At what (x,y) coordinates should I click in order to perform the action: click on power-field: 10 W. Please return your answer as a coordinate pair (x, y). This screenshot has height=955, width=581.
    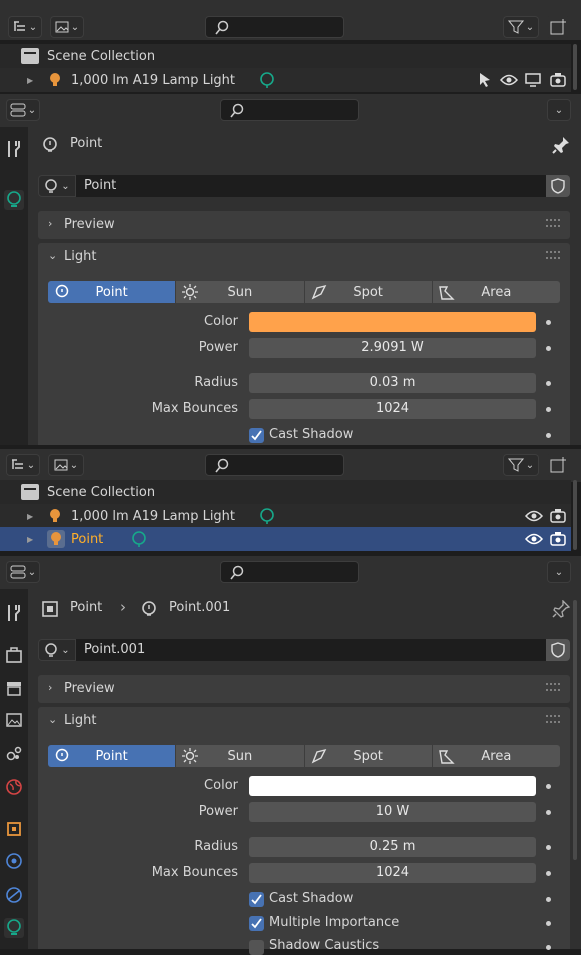
    Looking at the image, I should click on (392, 812).